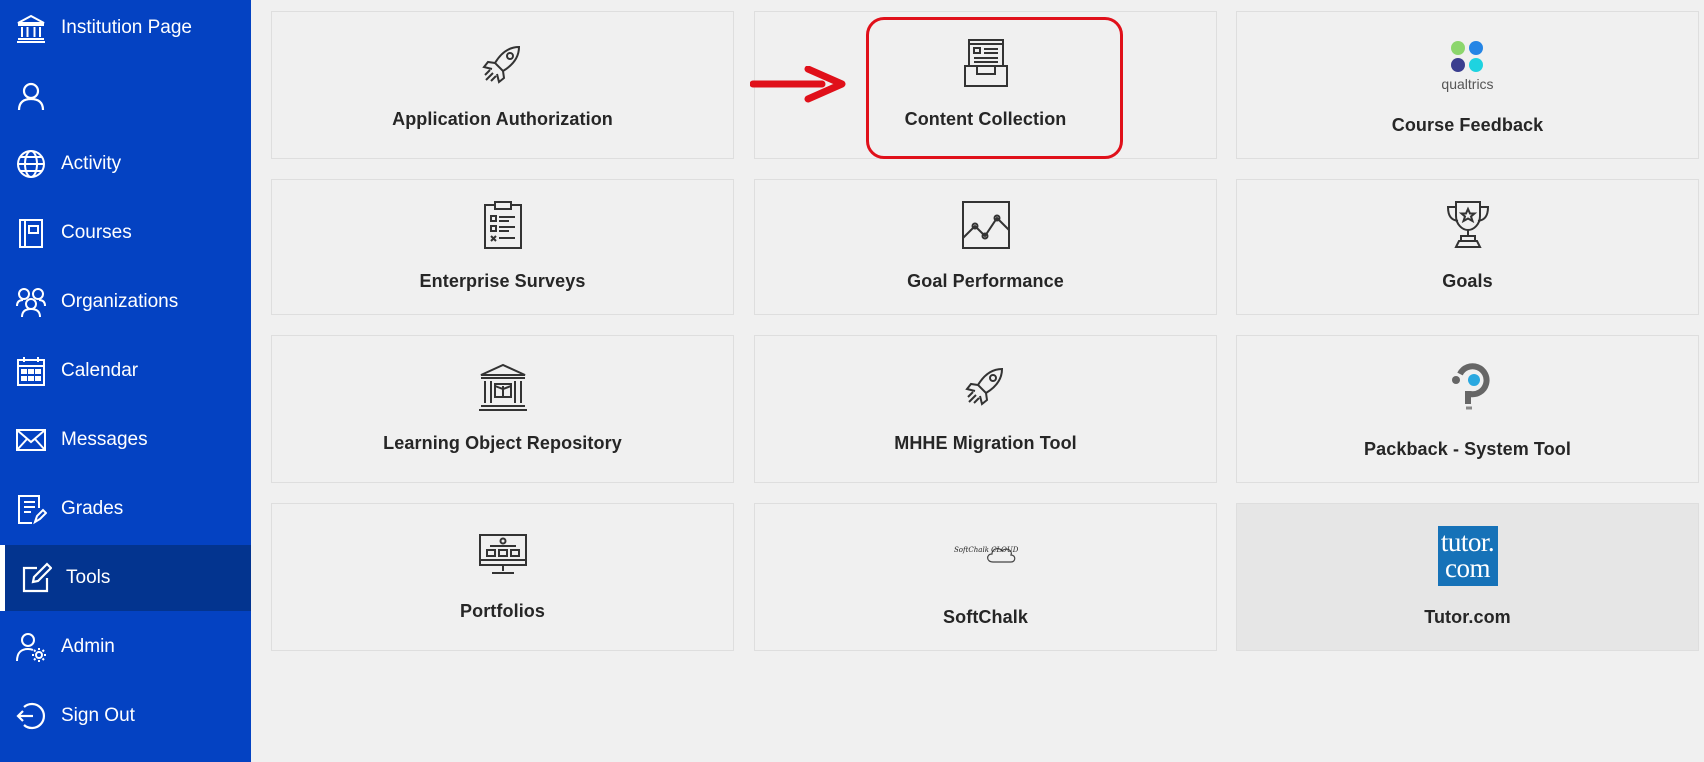 Image resolution: width=1704 pixels, height=762 pixels. Describe the element at coordinates (1467, 125) in the screenshot. I see `tool-tile-label: Course Feedback` at that location.